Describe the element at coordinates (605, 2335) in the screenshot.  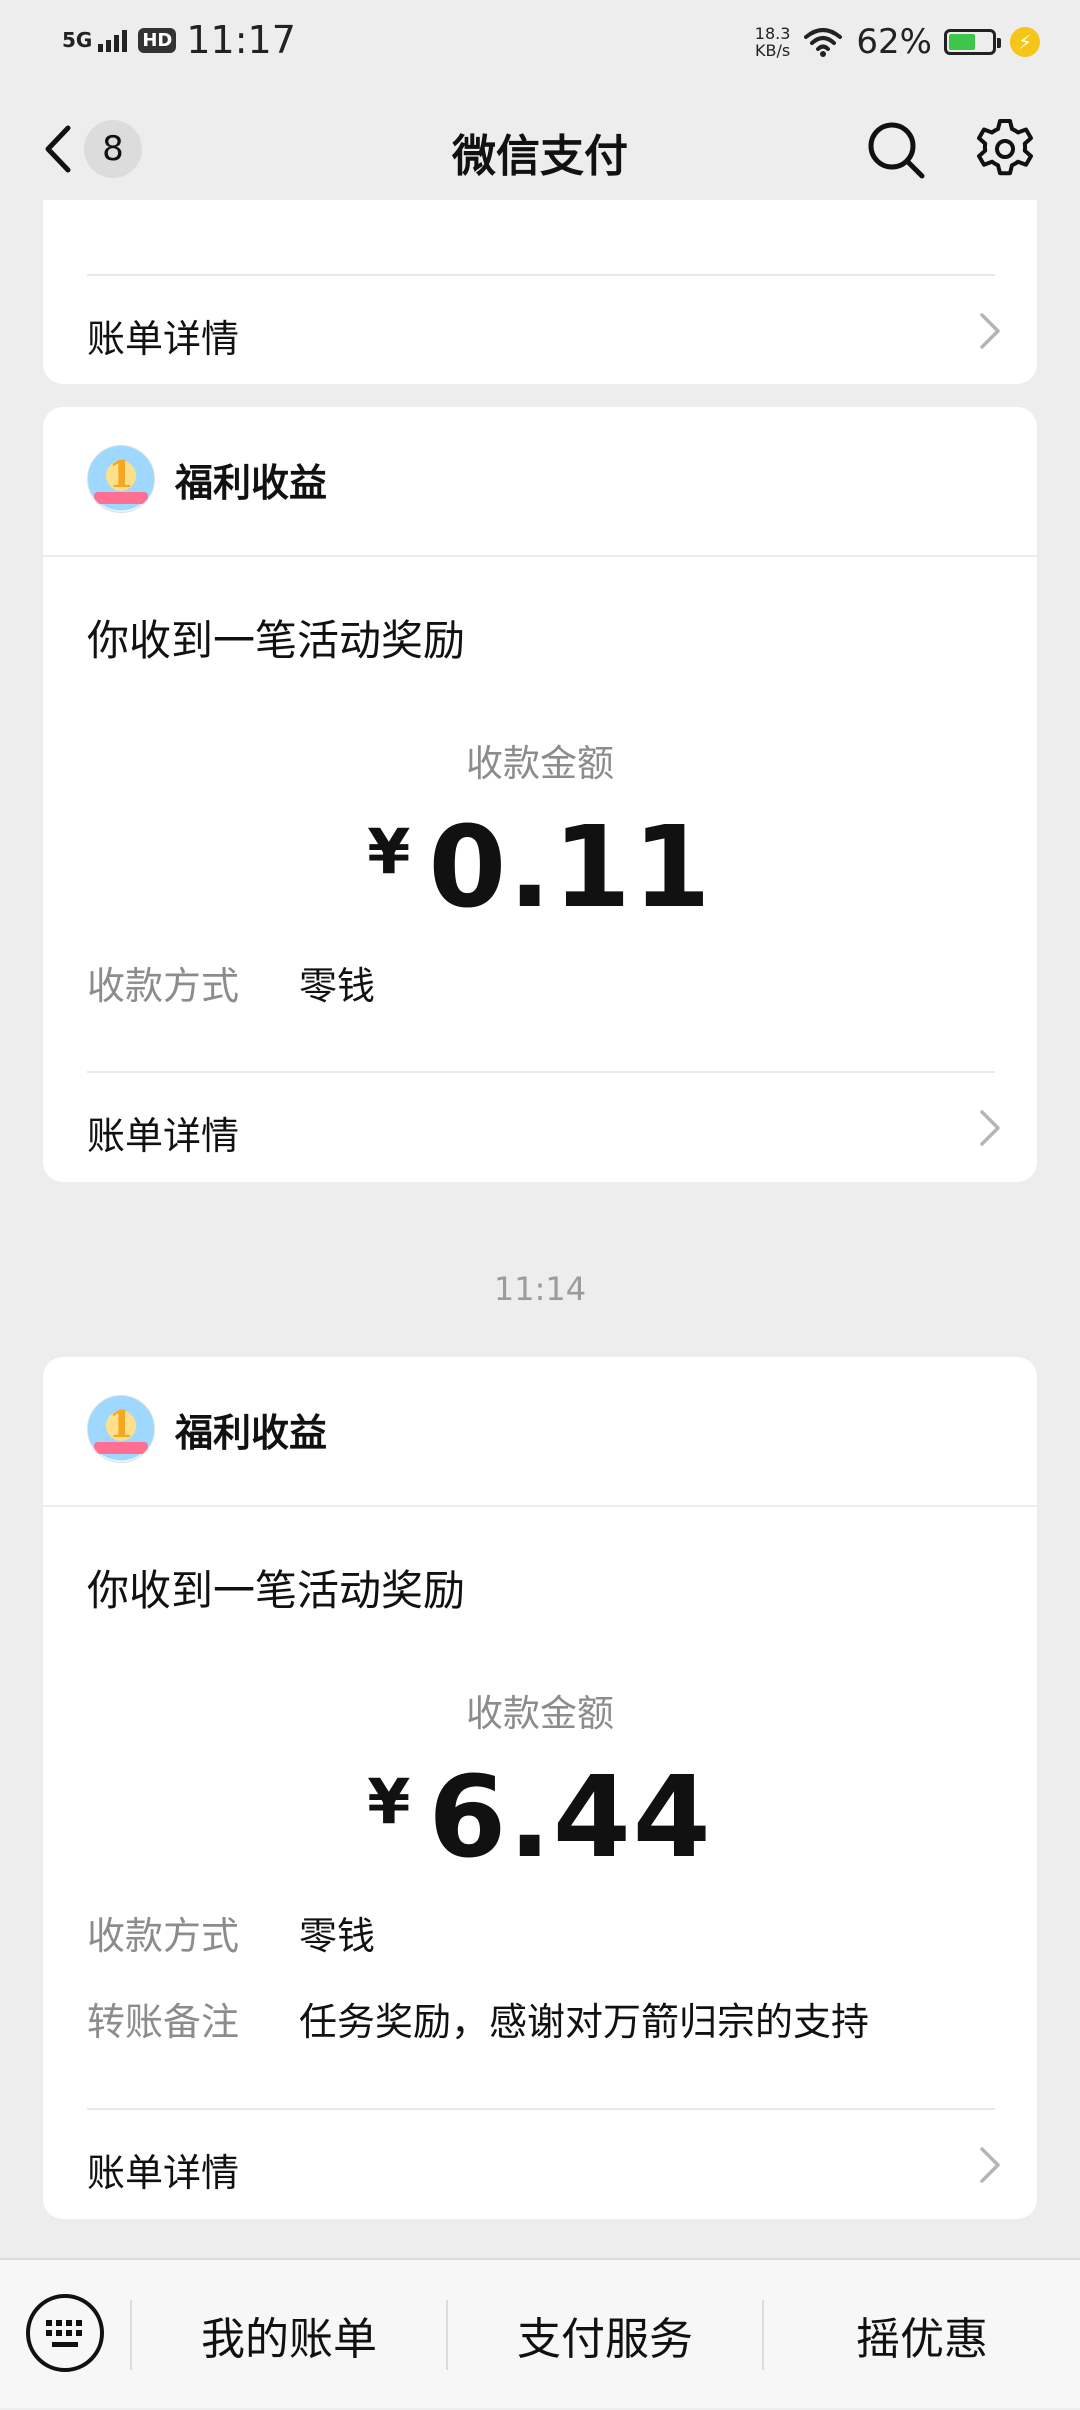
I see `menu-payment-services: 支付服务` at that location.